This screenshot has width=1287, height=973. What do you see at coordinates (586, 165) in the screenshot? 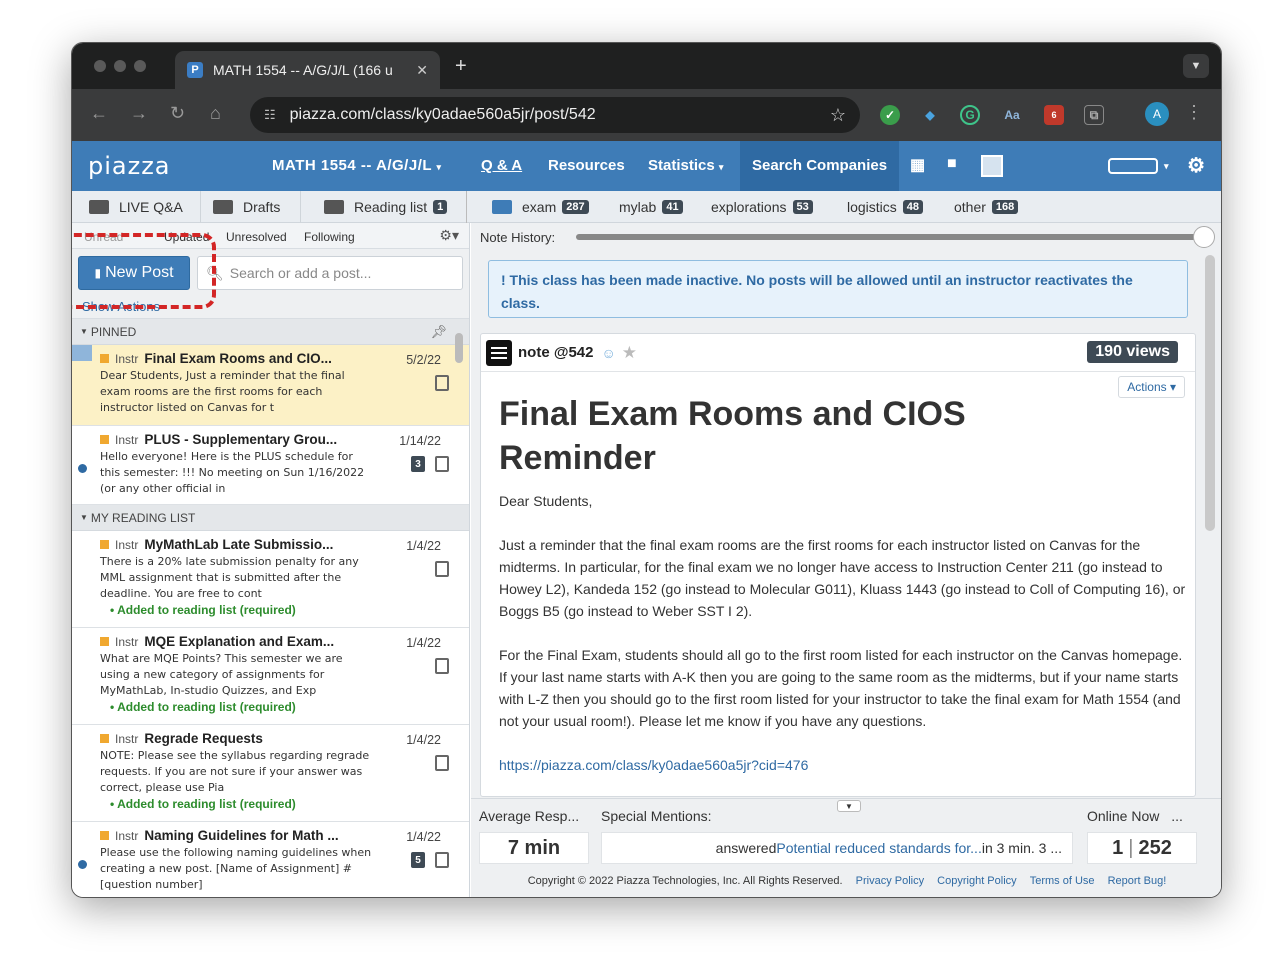
I see `nav-resources: Resources` at bounding box center [586, 165].